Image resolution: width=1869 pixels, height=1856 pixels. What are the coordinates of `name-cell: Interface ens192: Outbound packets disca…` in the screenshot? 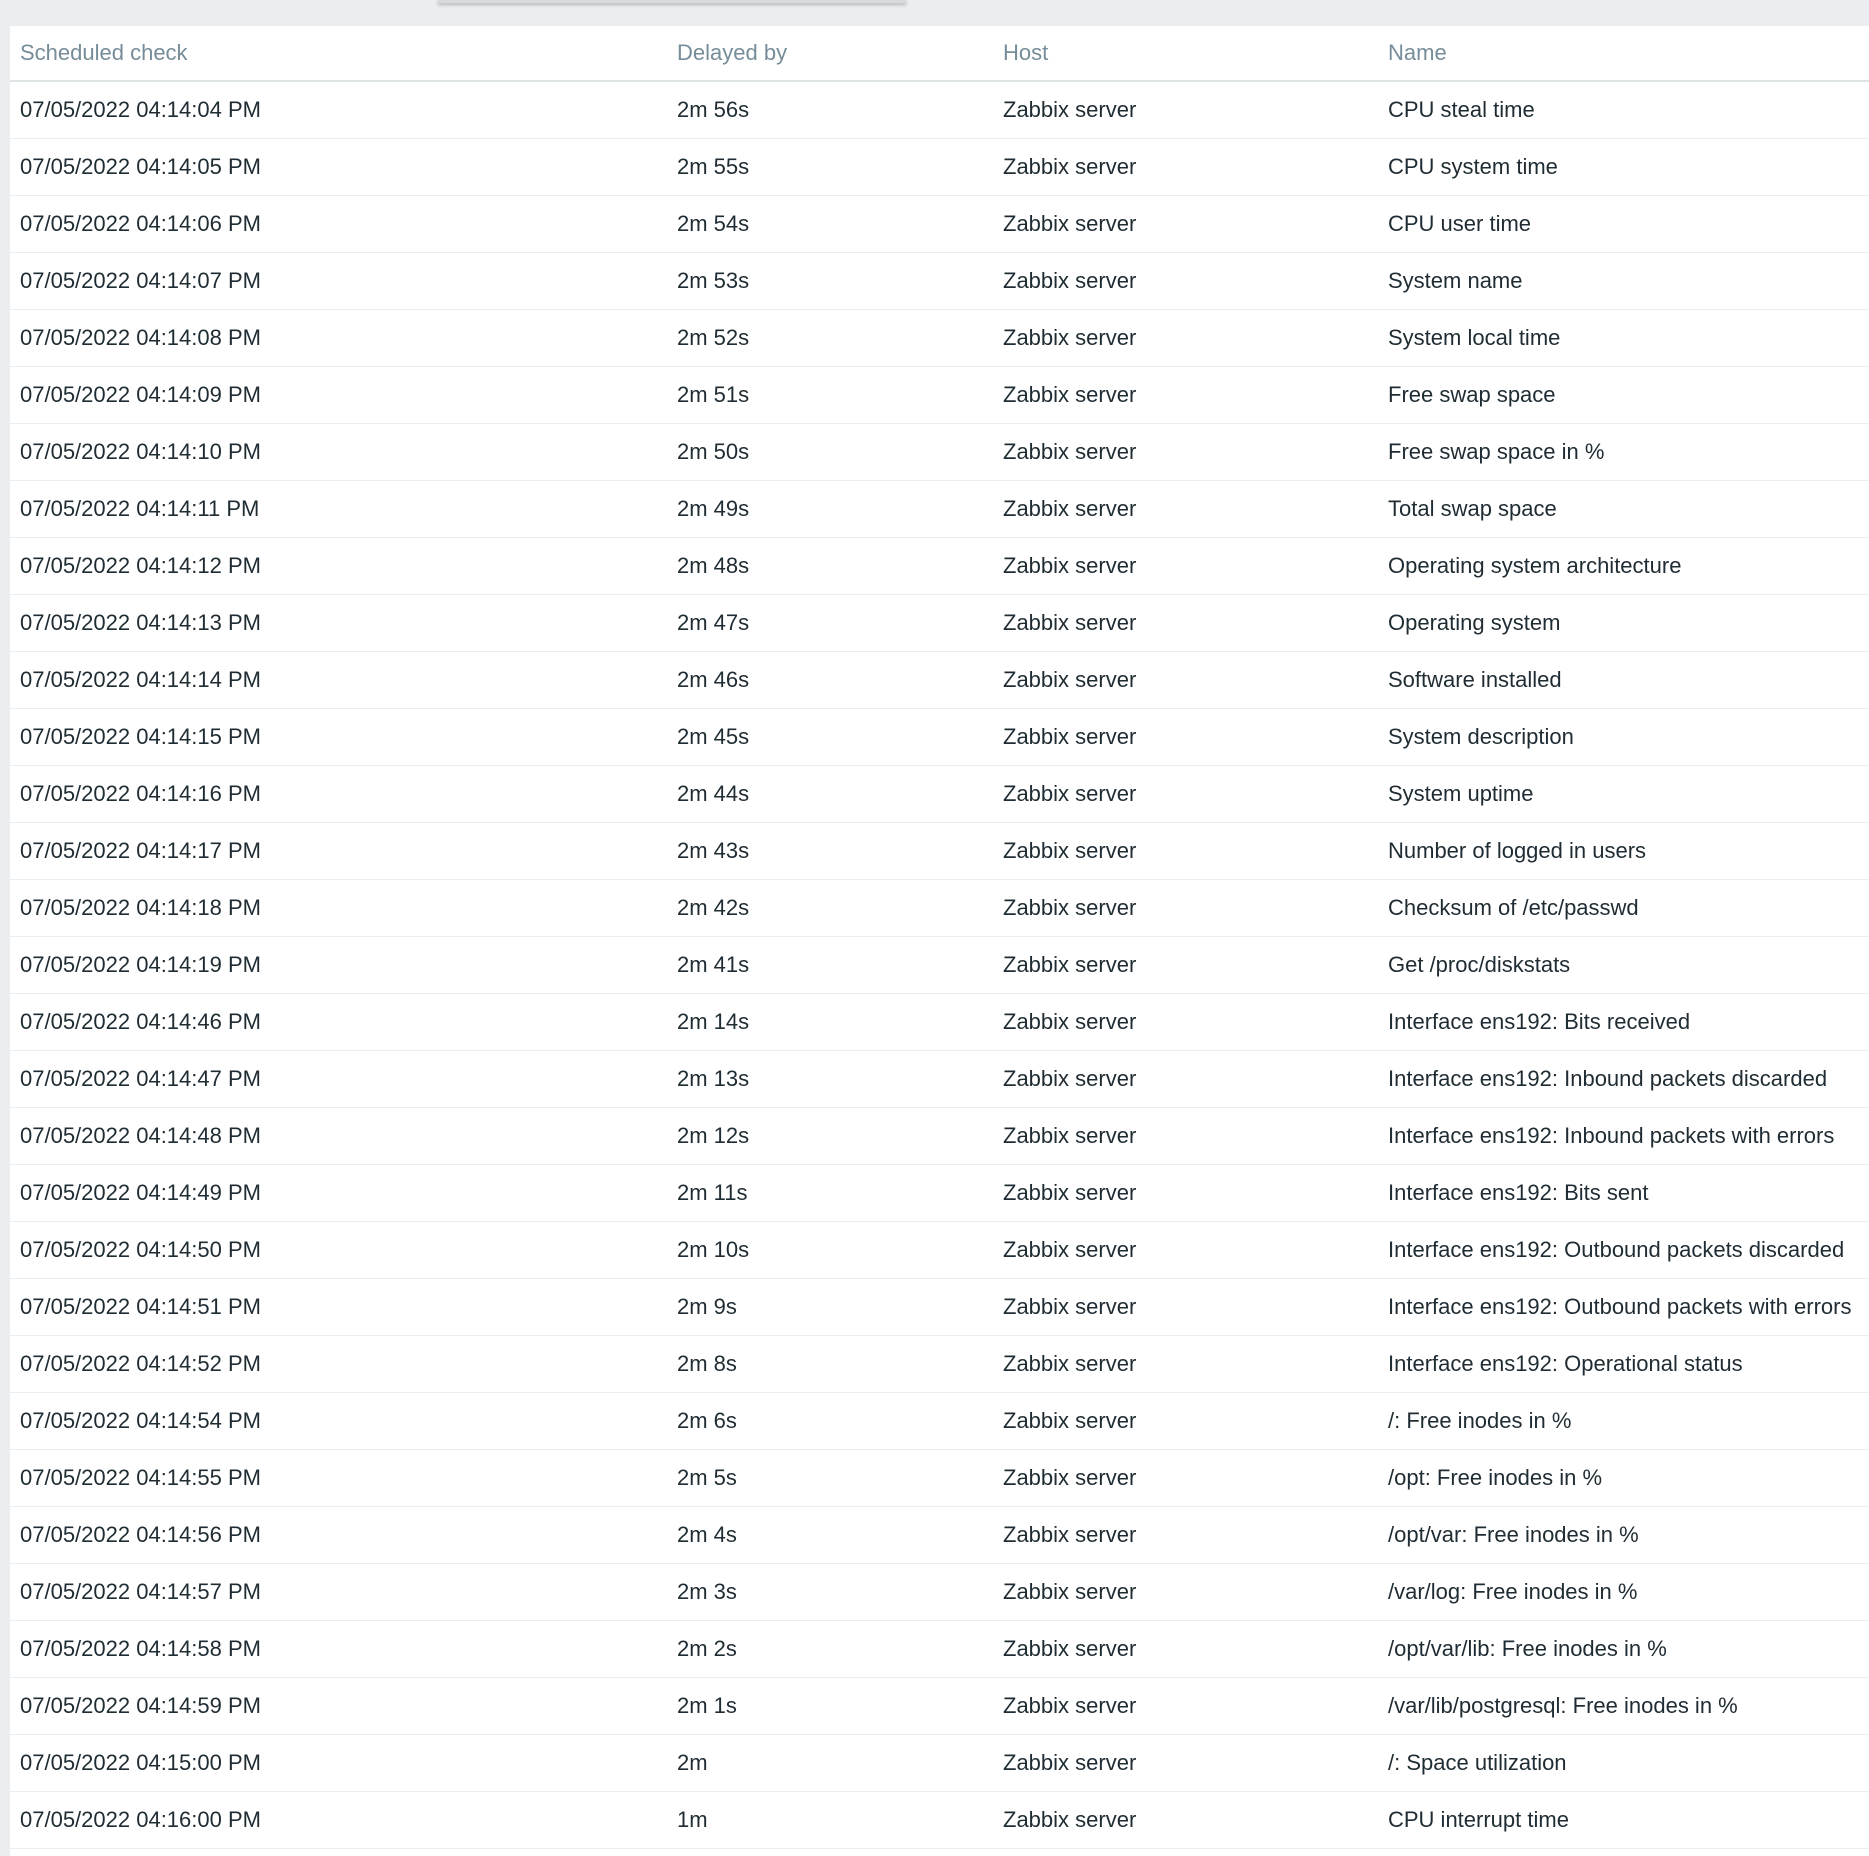 It's located at (1623, 1250).